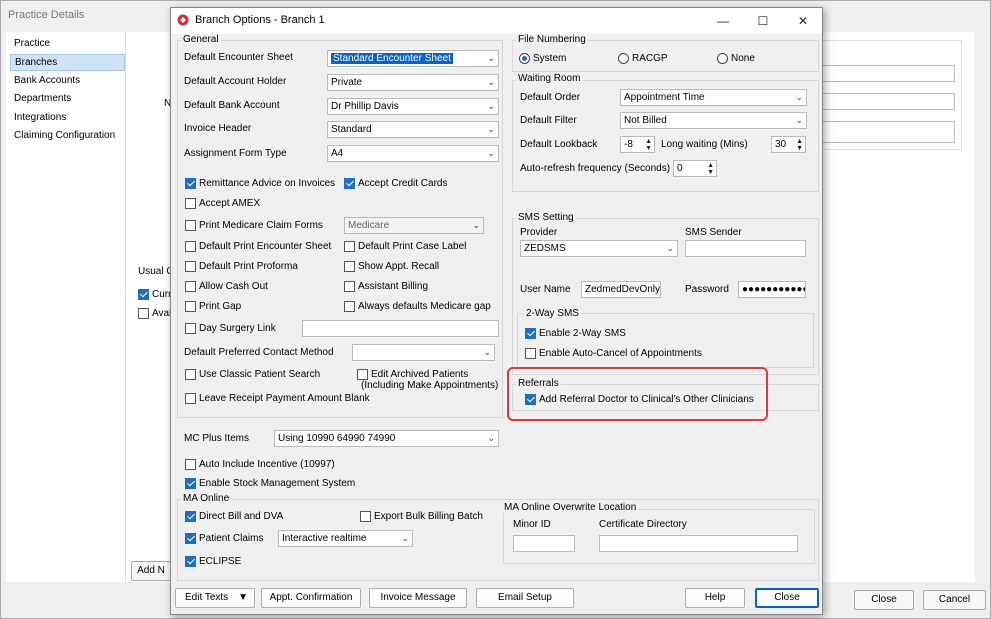  I want to click on minimize-icon: —, so click(723, 21).